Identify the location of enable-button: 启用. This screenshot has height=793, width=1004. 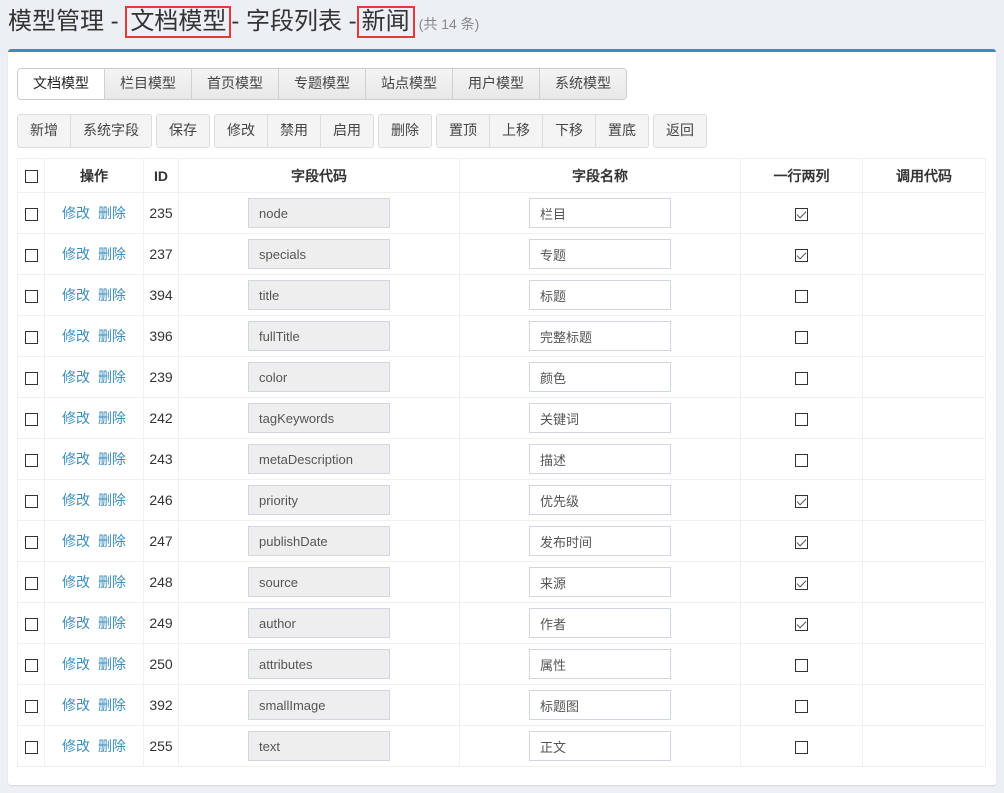
(346, 131).